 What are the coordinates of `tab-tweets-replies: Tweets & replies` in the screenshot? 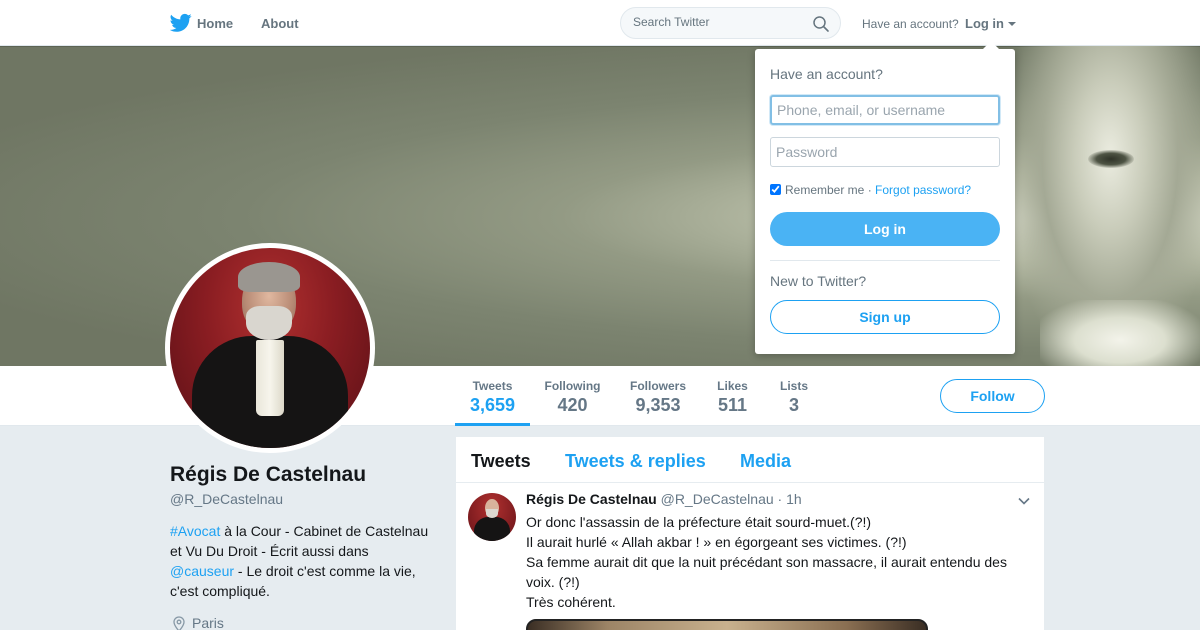 It's located at (635, 461).